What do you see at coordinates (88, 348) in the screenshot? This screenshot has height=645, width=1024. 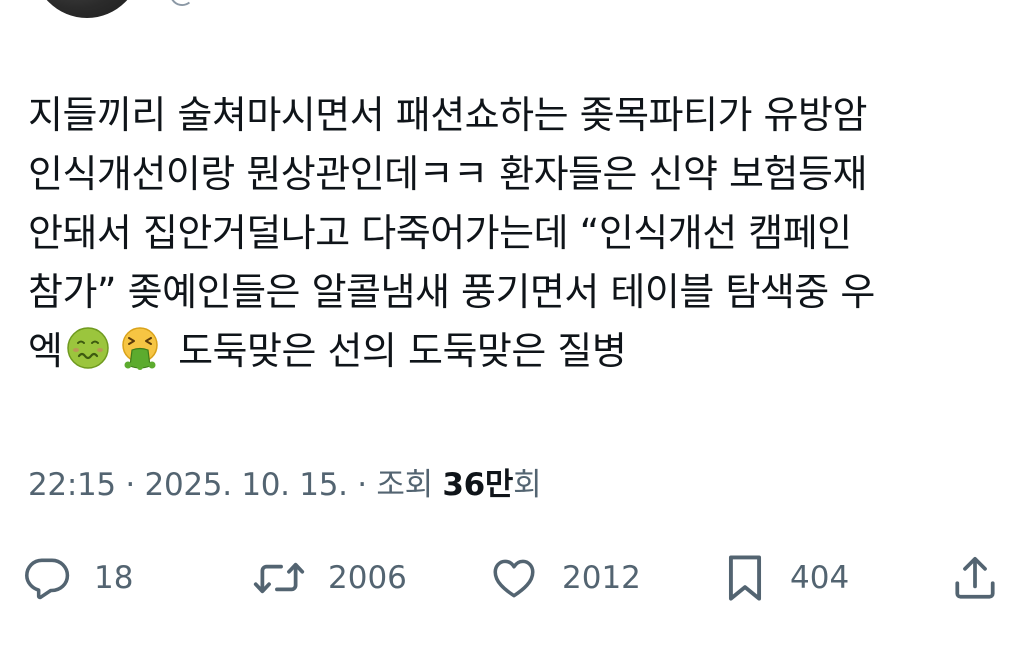 I see `nauseated-face-icon` at bounding box center [88, 348].